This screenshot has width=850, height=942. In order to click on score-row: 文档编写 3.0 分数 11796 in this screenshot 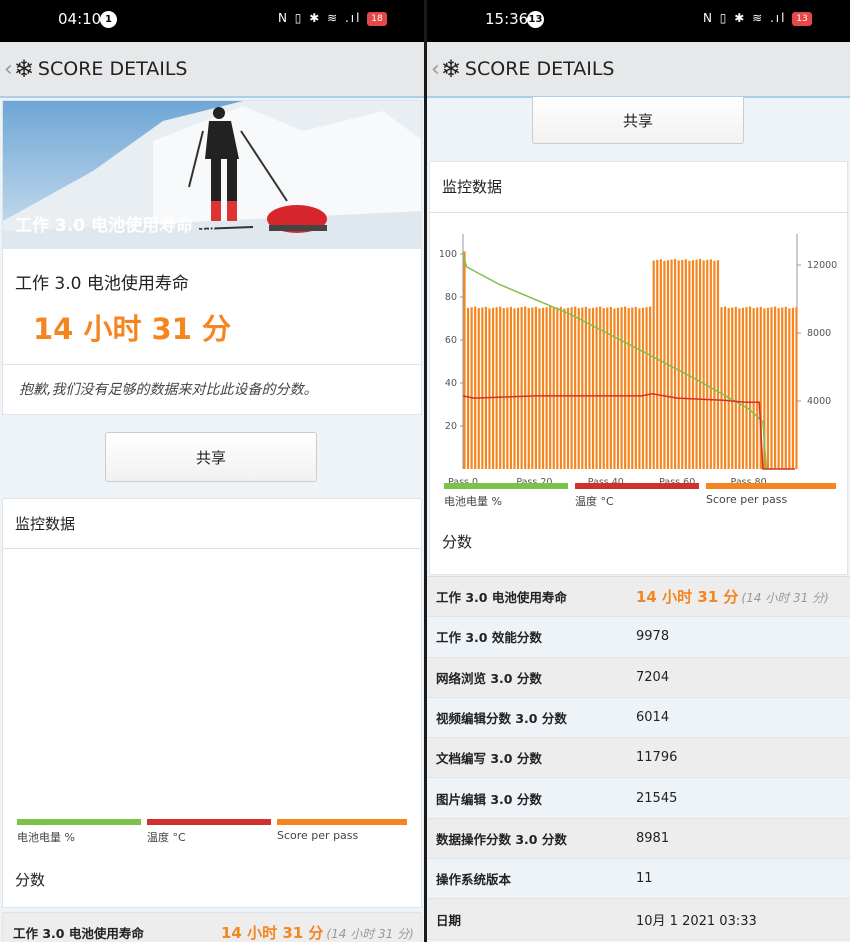, I will do `click(638, 758)`.